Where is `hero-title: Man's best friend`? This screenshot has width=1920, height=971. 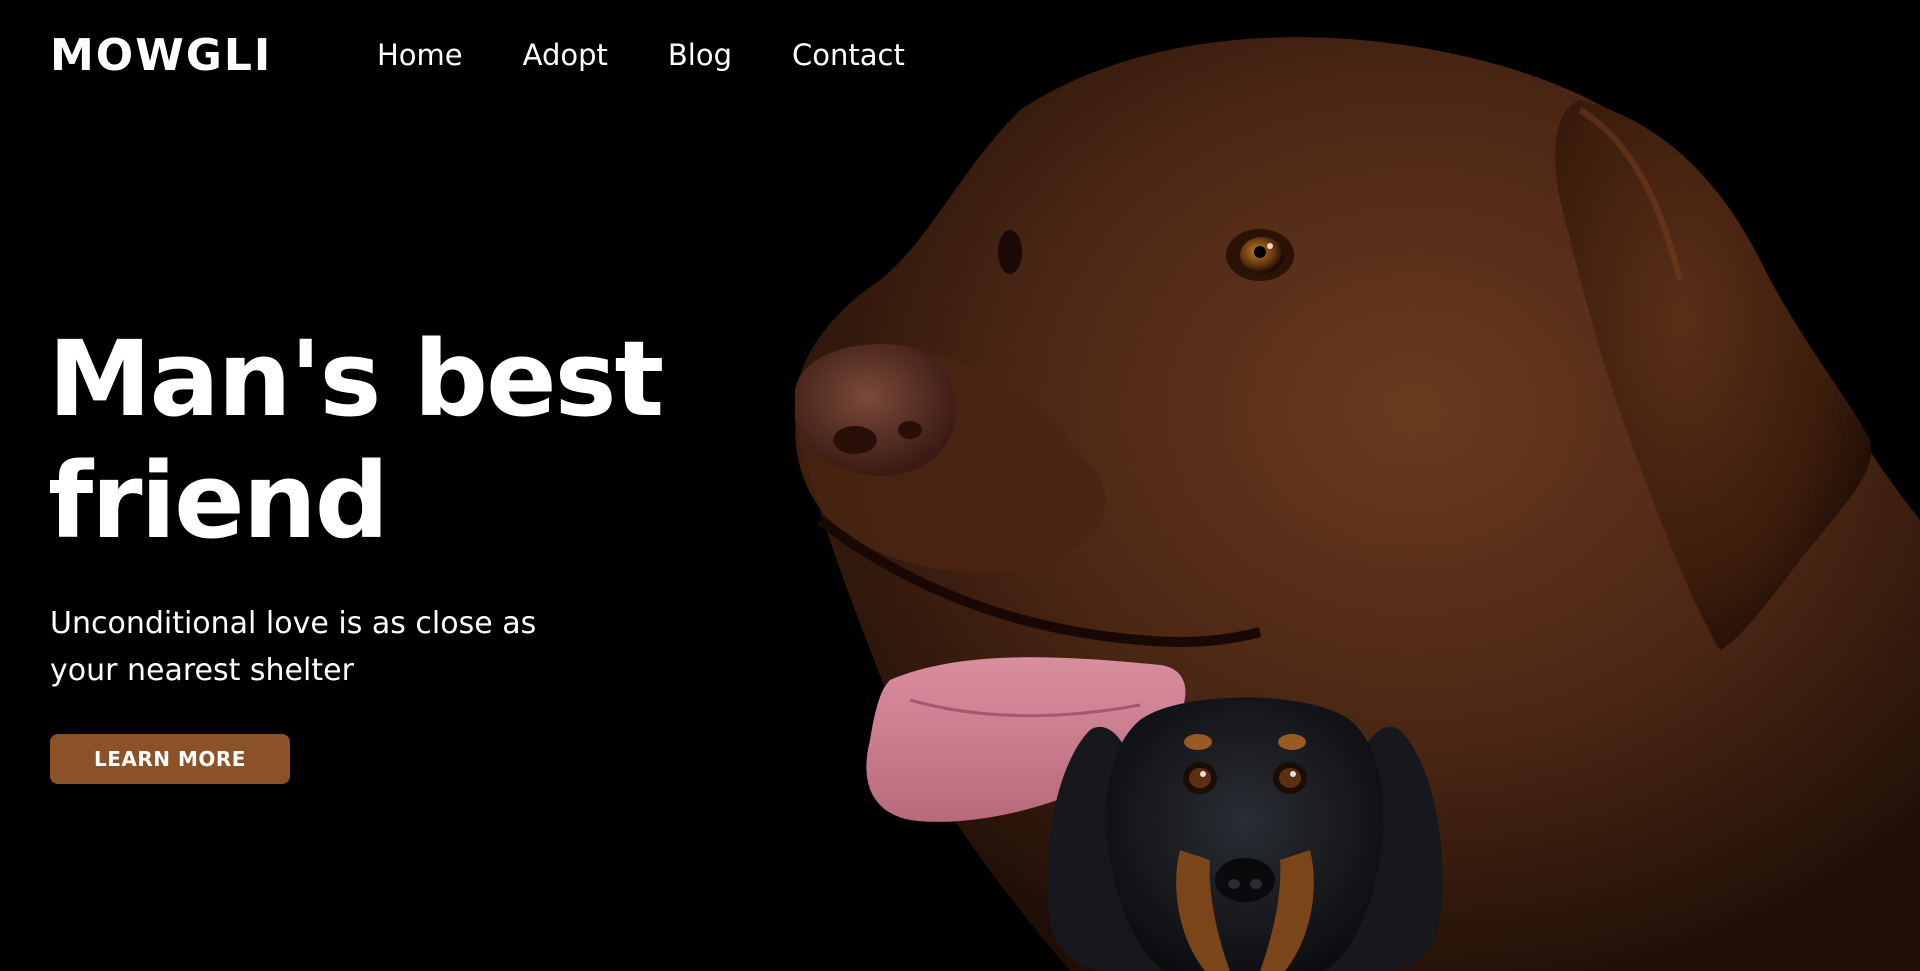
hero-title: Man's best friend is located at coordinates (398, 440).